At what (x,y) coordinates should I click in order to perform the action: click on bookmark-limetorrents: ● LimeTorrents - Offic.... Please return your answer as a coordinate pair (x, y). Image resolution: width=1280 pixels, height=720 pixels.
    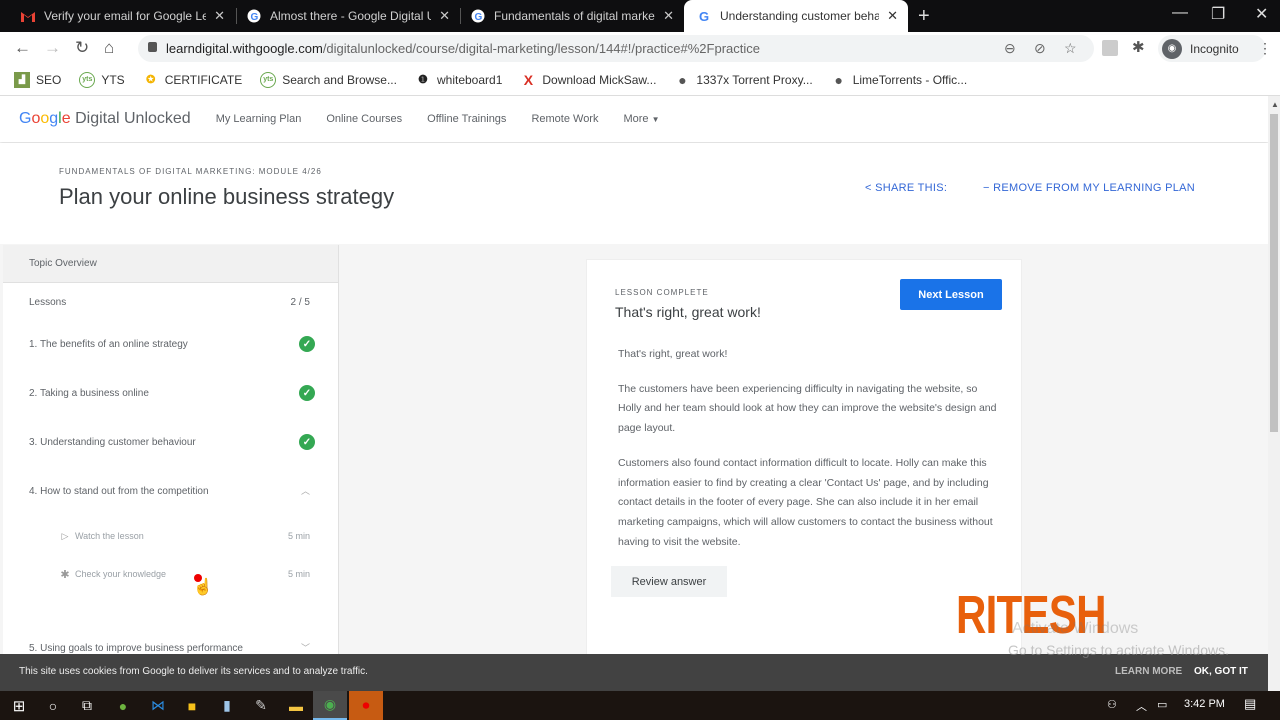
    Looking at the image, I should click on (899, 80).